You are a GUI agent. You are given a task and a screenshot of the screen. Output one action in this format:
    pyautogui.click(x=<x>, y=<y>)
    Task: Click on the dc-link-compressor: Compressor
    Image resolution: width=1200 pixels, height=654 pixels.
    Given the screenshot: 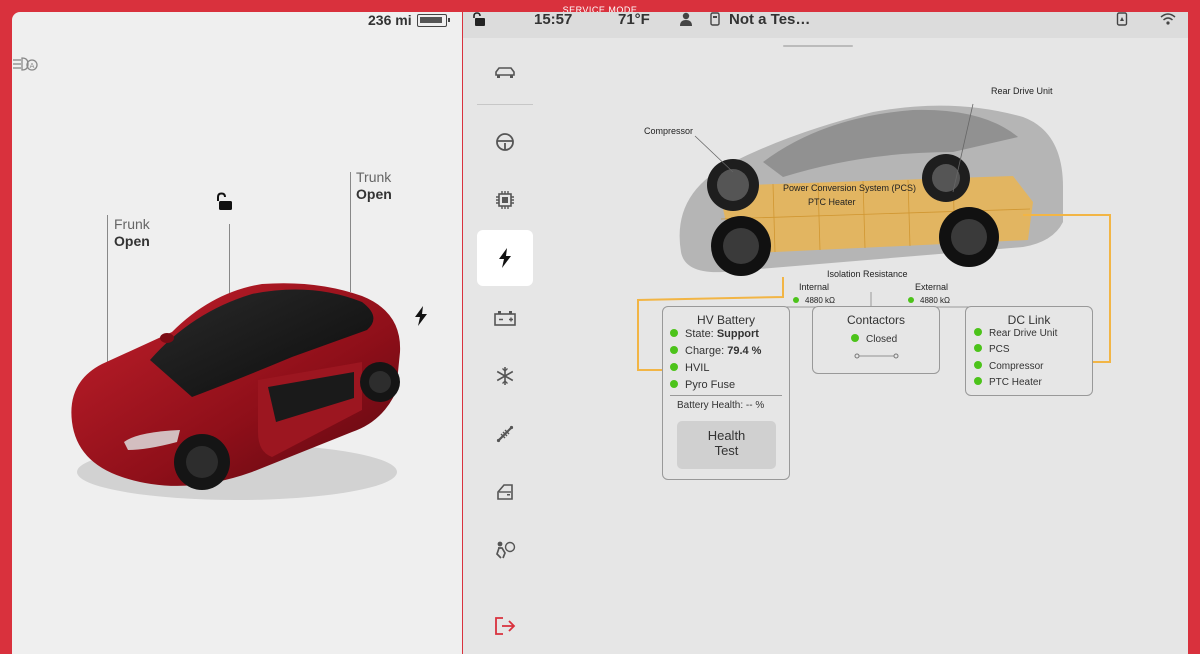 What is the action you would take?
    pyautogui.click(x=1008, y=366)
    